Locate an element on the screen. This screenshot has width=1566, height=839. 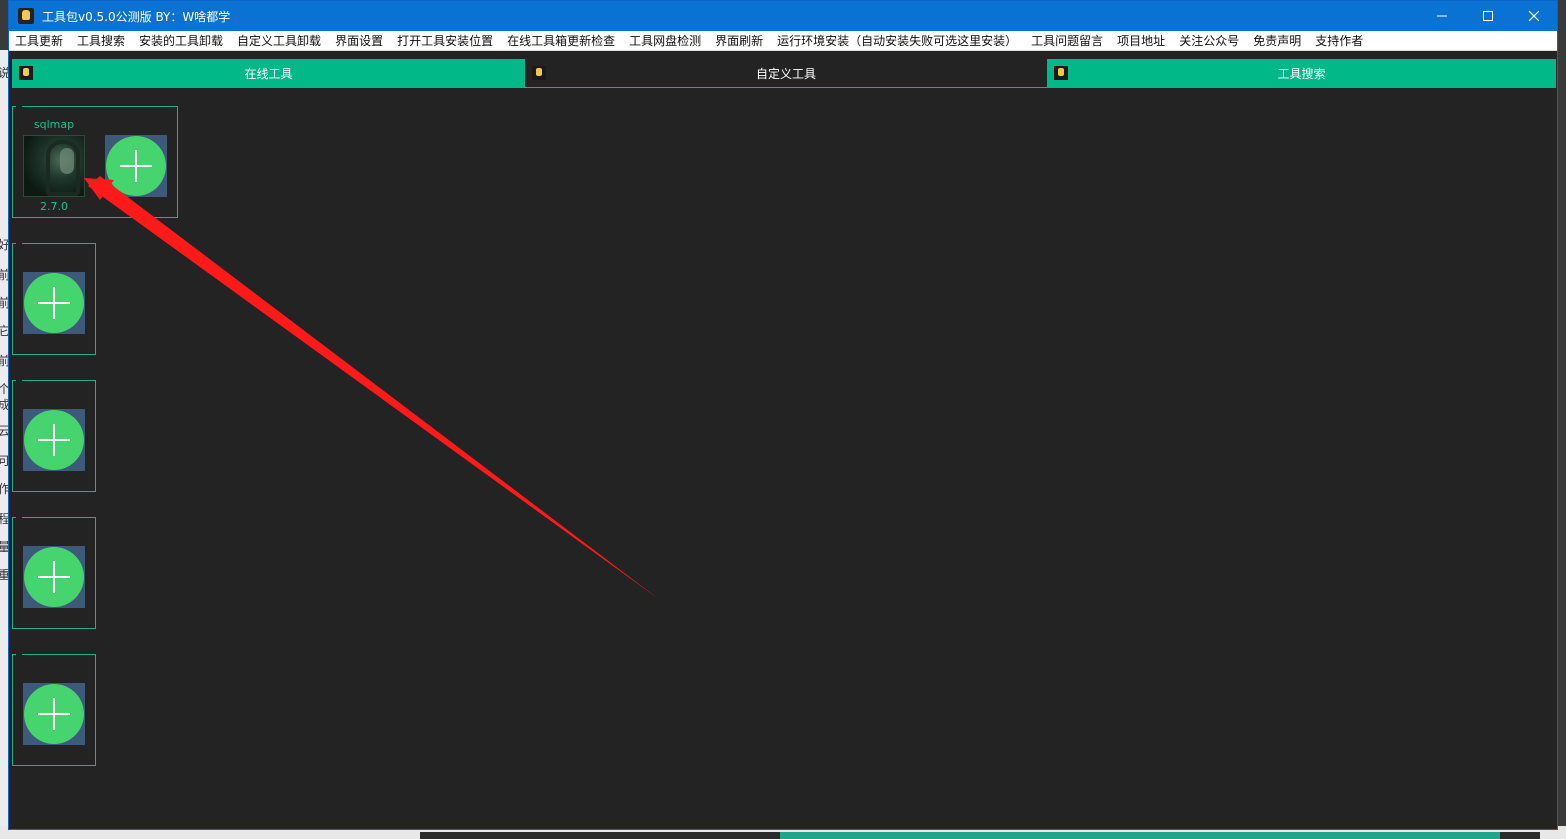
tab-online-tools: 在线工具 is located at coordinates (268, 73).